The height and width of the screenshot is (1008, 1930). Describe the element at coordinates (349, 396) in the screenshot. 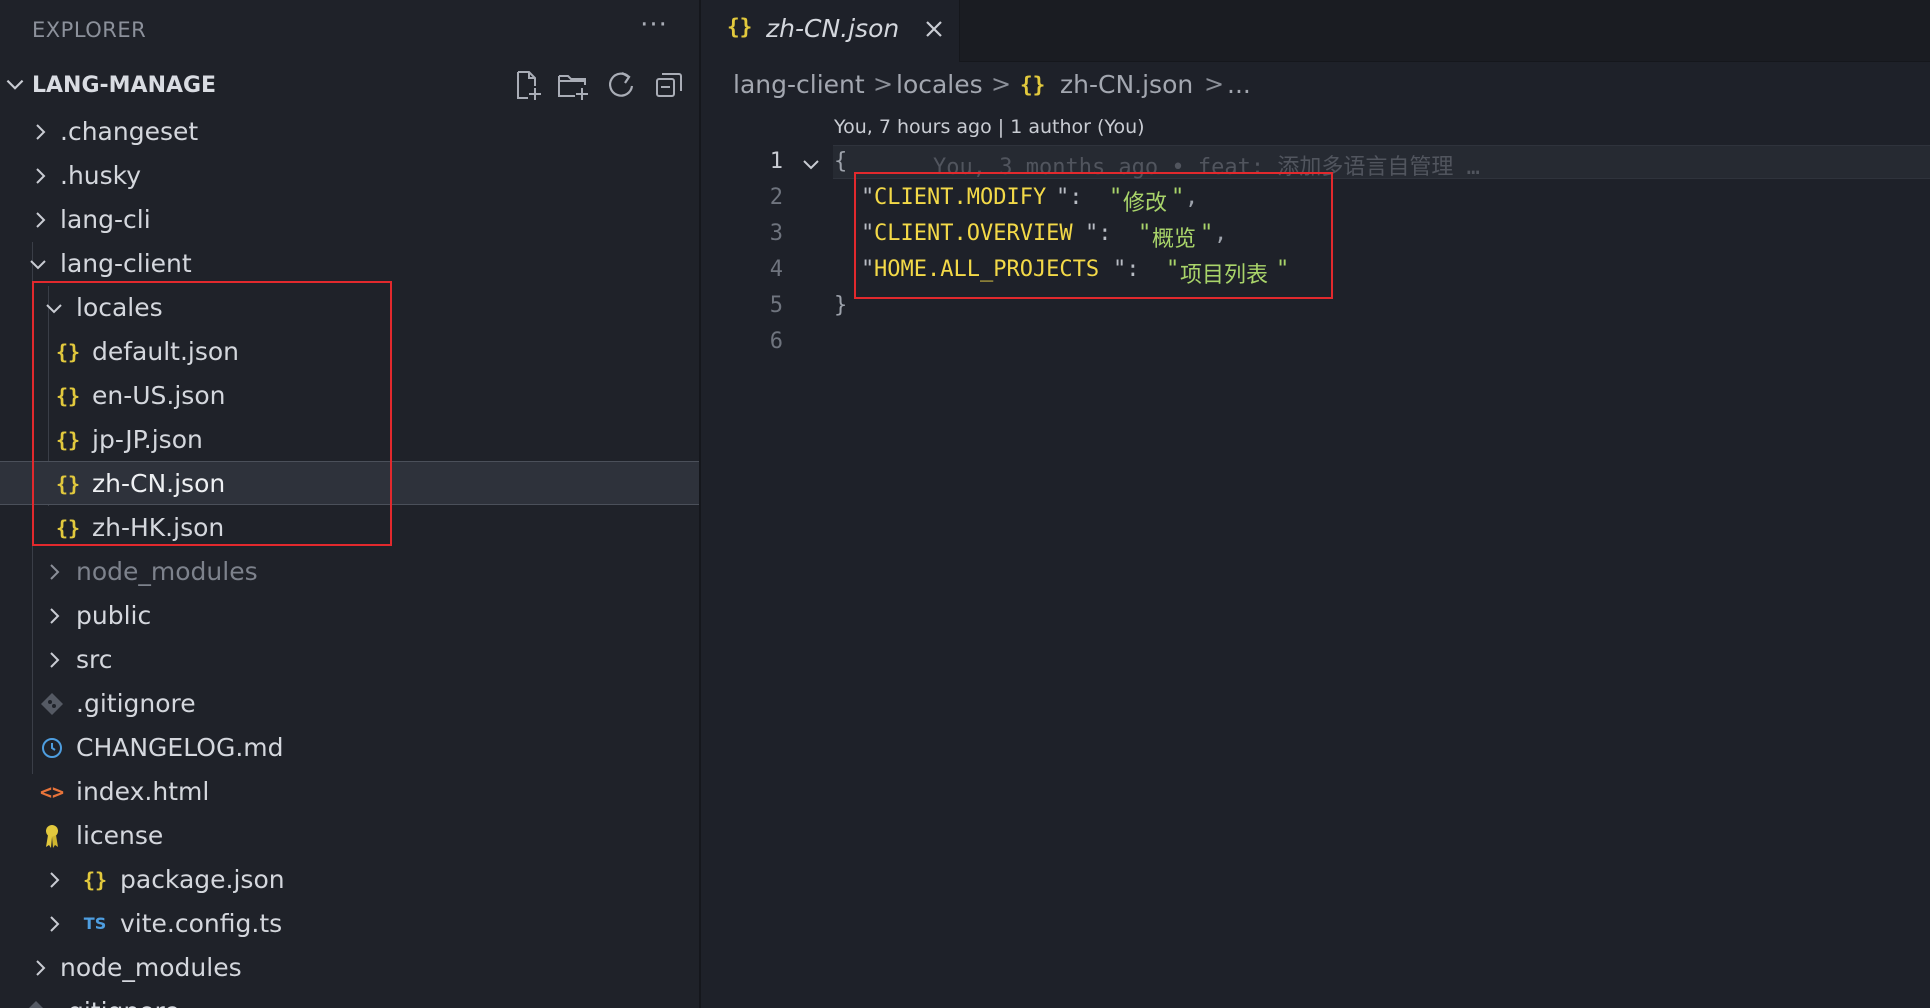

I see `tree-item-en-us-json: {} en-US.json` at that location.